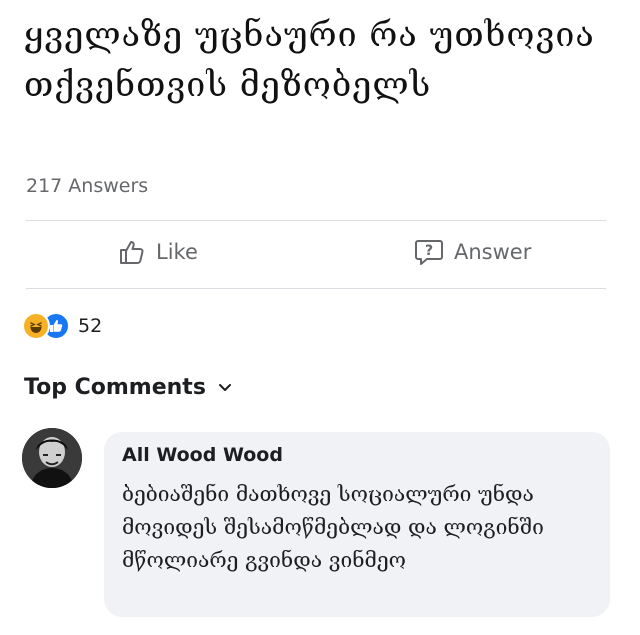  What do you see at coordinates (36, 326) in the screenshot?
I see `haha-reaction-icon` at bounding box center [36, 326].